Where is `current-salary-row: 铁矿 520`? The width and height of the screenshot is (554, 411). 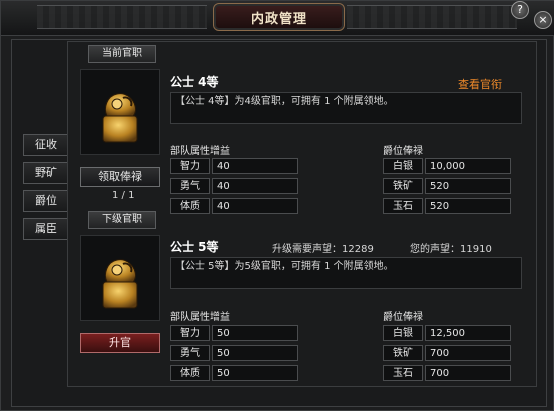 current-salary-row: 铁矿 520 is located at coordinates (448, 186).